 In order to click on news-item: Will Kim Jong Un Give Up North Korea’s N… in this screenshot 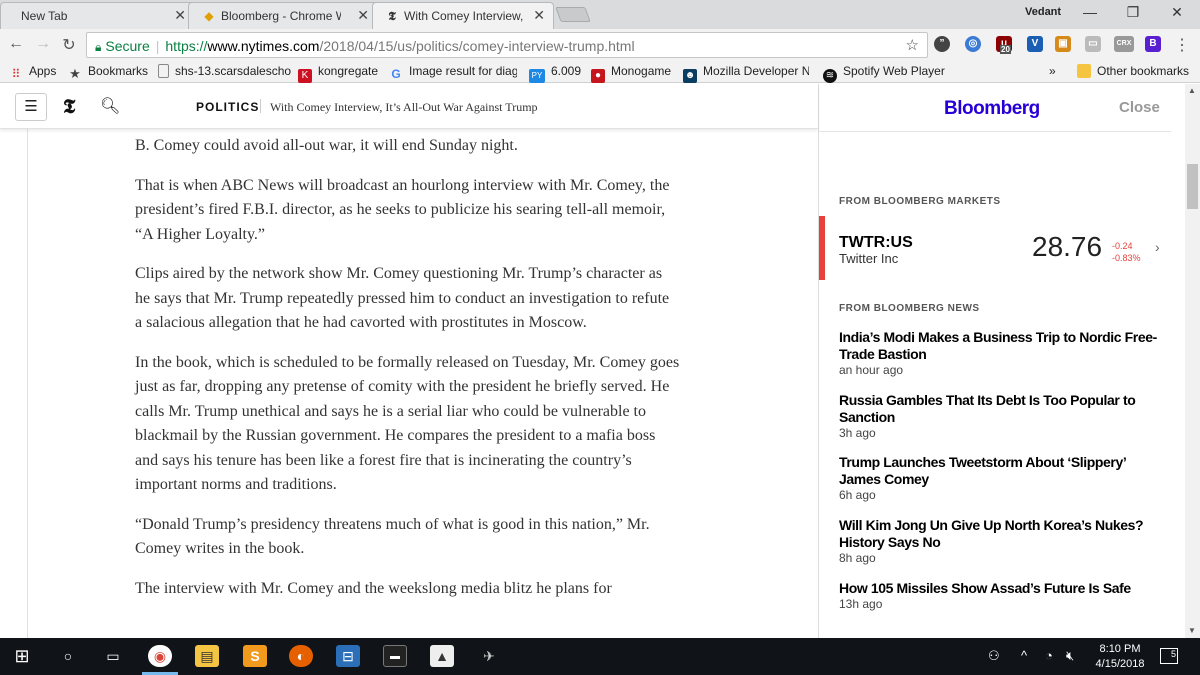, I will do `click(999, 541)`.